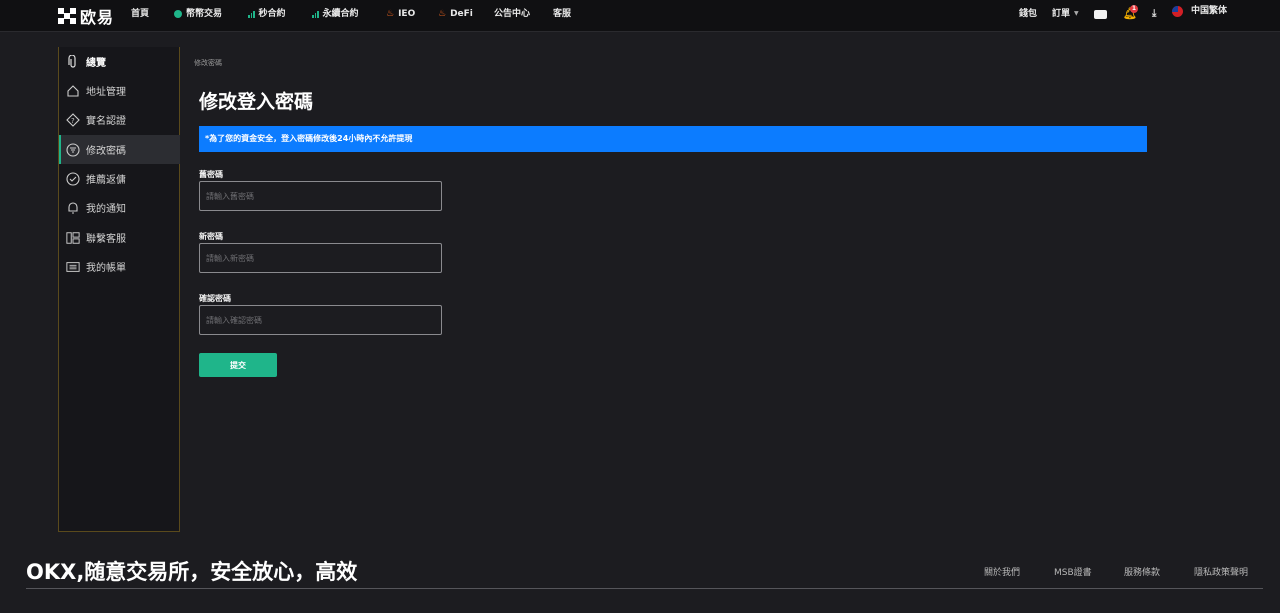 The width and height of the screenshot is (1280, 613). Describe the element at coordinates (119, 289) in the screenshot. I see `sidebar: 總覽 地址管理 ? 實名認證 修改密碼 推薦返傭 我的通知 聯繫客服 我的帳單` at that location.